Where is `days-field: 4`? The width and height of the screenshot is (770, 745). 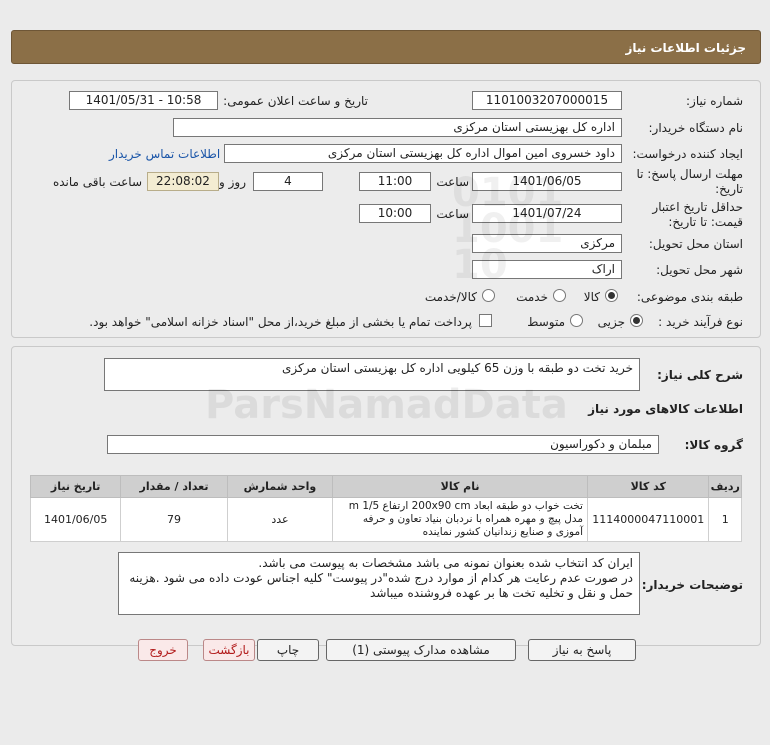 days-field: 4 is located at coordinates (288, 181).